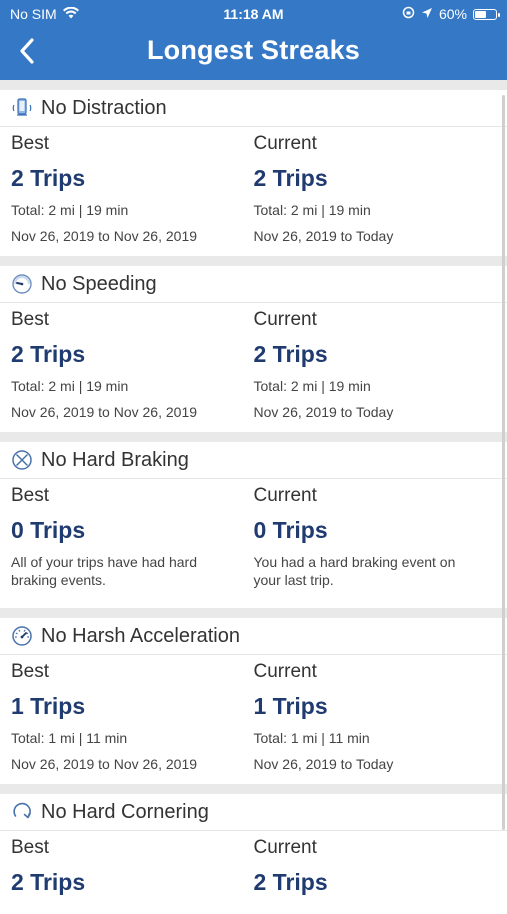 The width and height of the screenshot is (507, 914). I want to click on current-trips: 1 Trips, so click(290, 706).